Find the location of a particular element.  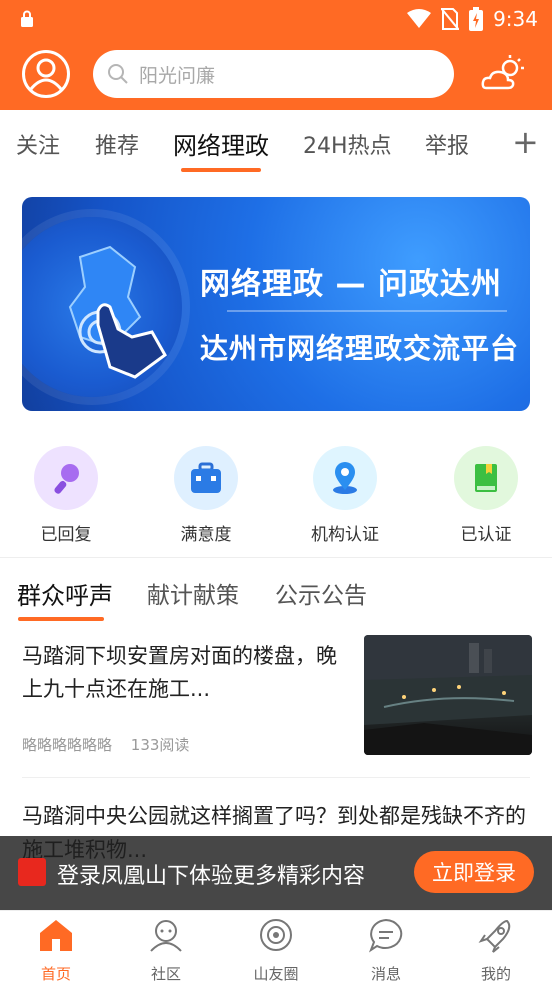

banner-title: 网络理政 — 问政达州 is located at coordinates (351, 284).